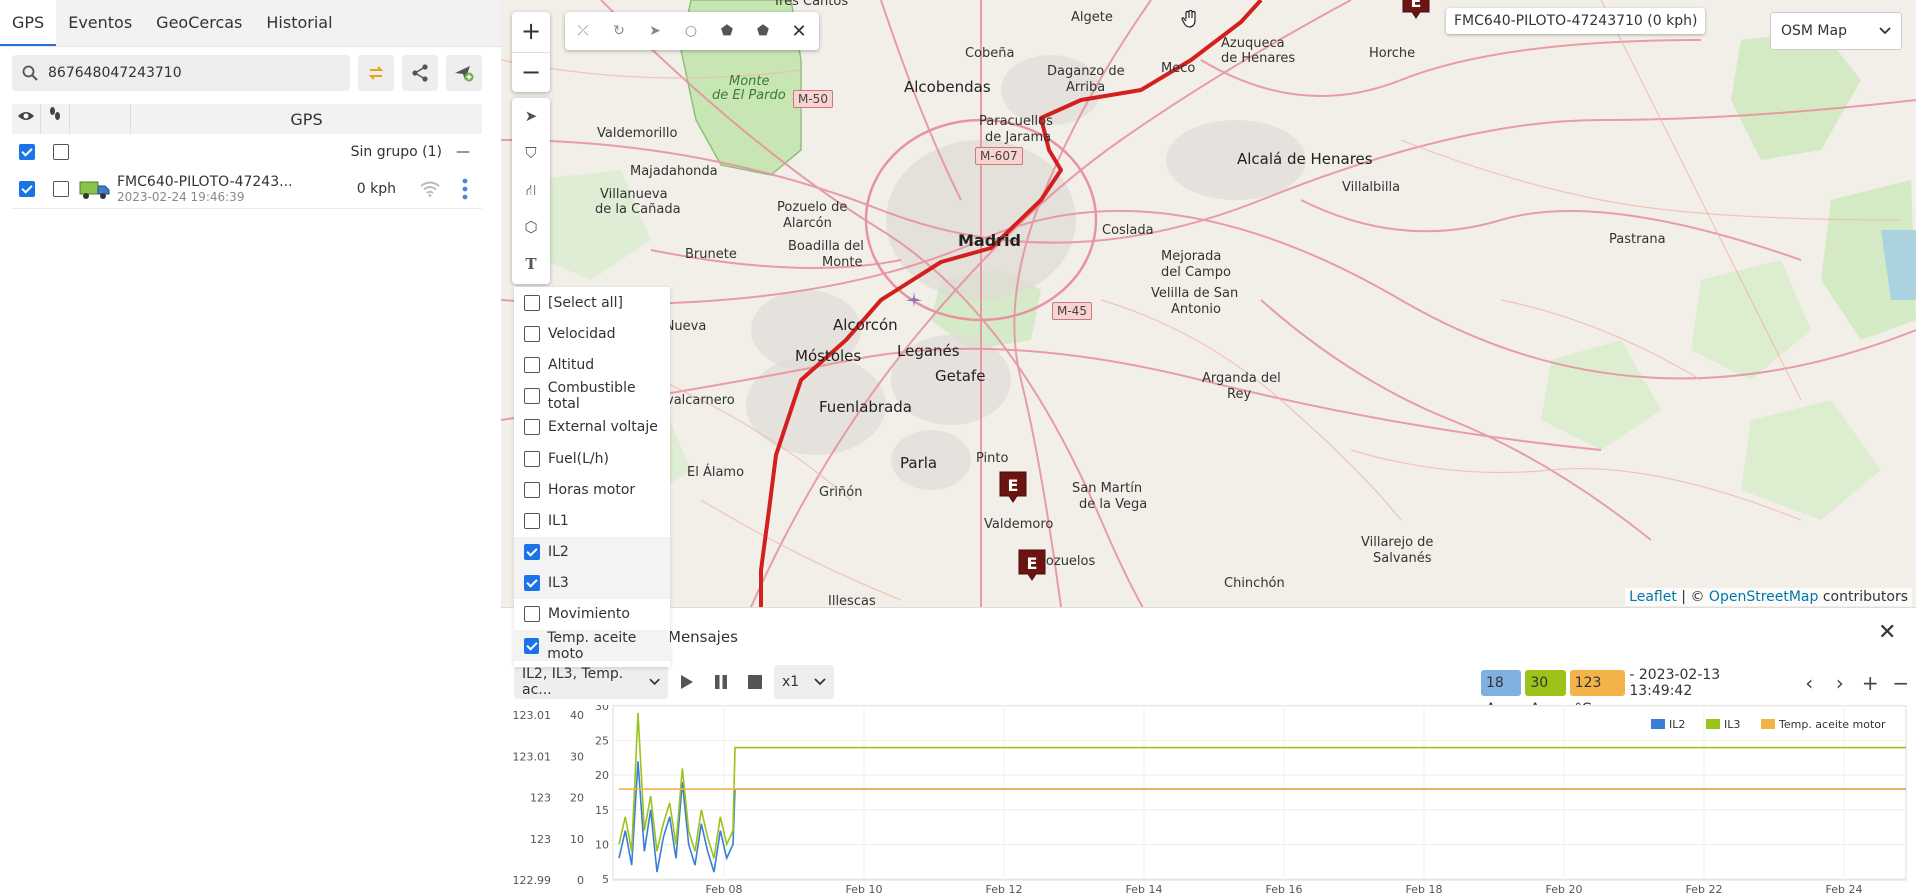 Image resolution: width=1916 pixels, height=896 pixels. Describe the element at coordinates (1814, 31) in the screenshot. I see `map-layer-value: OSM Map` at that location.